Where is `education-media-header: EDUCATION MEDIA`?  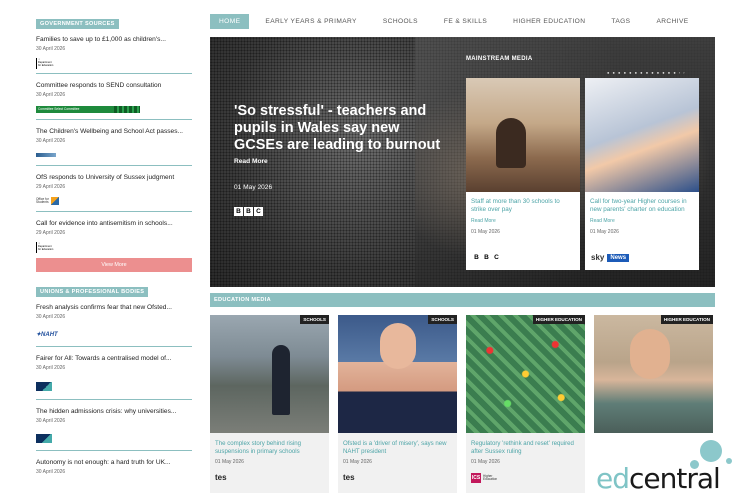
education-media-header: EDUCATION MEDIA is located at coordinates (462, 300).